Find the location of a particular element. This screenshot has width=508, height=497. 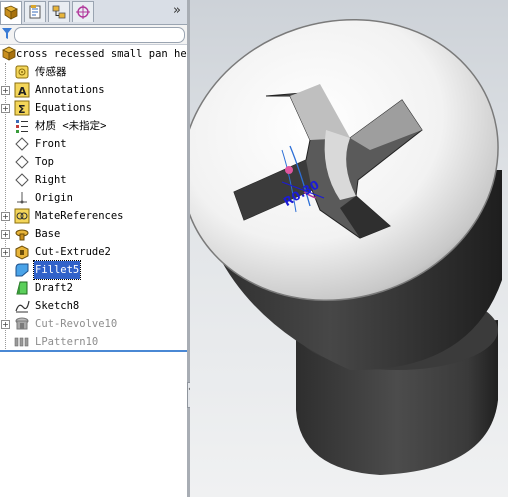

tab-property-manager is located at coordinates (35, 11).